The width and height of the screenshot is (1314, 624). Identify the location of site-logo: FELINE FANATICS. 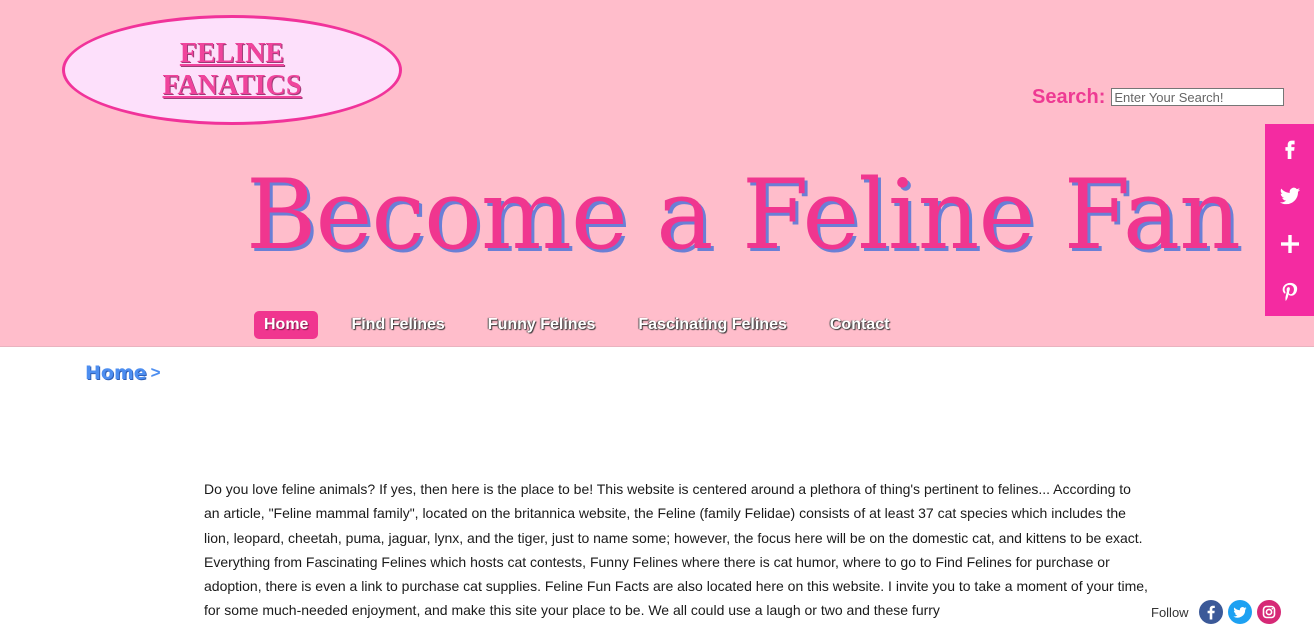
(232, 70).